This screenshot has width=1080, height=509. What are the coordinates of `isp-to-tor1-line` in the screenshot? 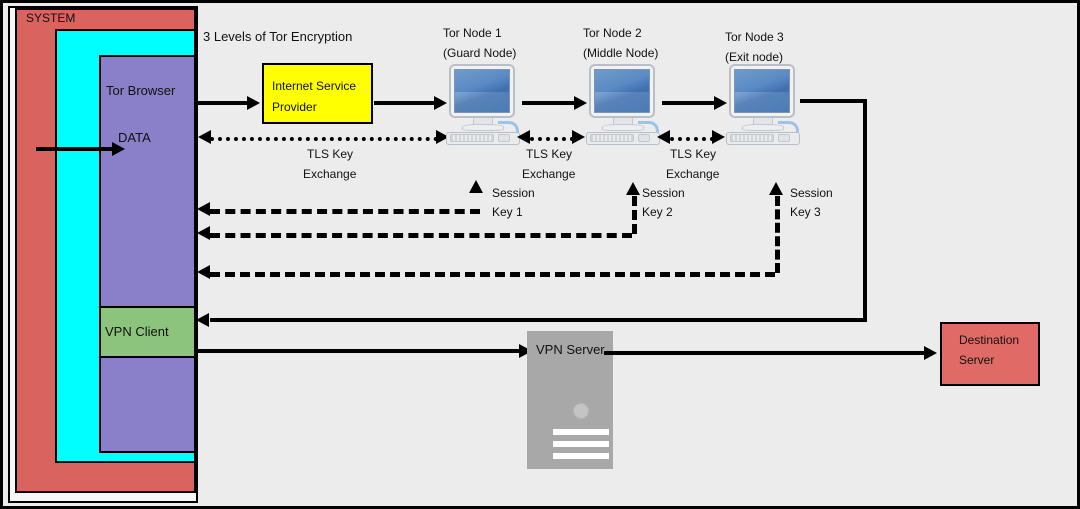 It's located at (405, 103).